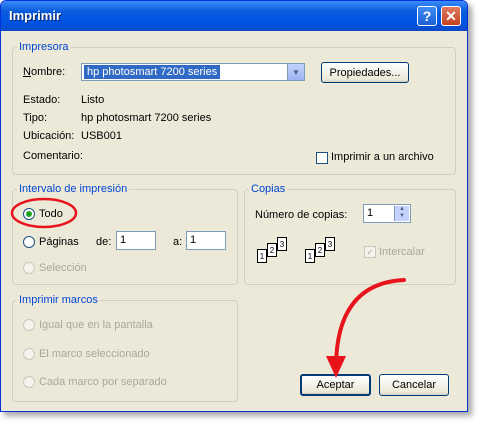  What do you see at coordinates (370, 324) in the screenshot?
I see `pointer-arrow` at bounding box center [370, 324].